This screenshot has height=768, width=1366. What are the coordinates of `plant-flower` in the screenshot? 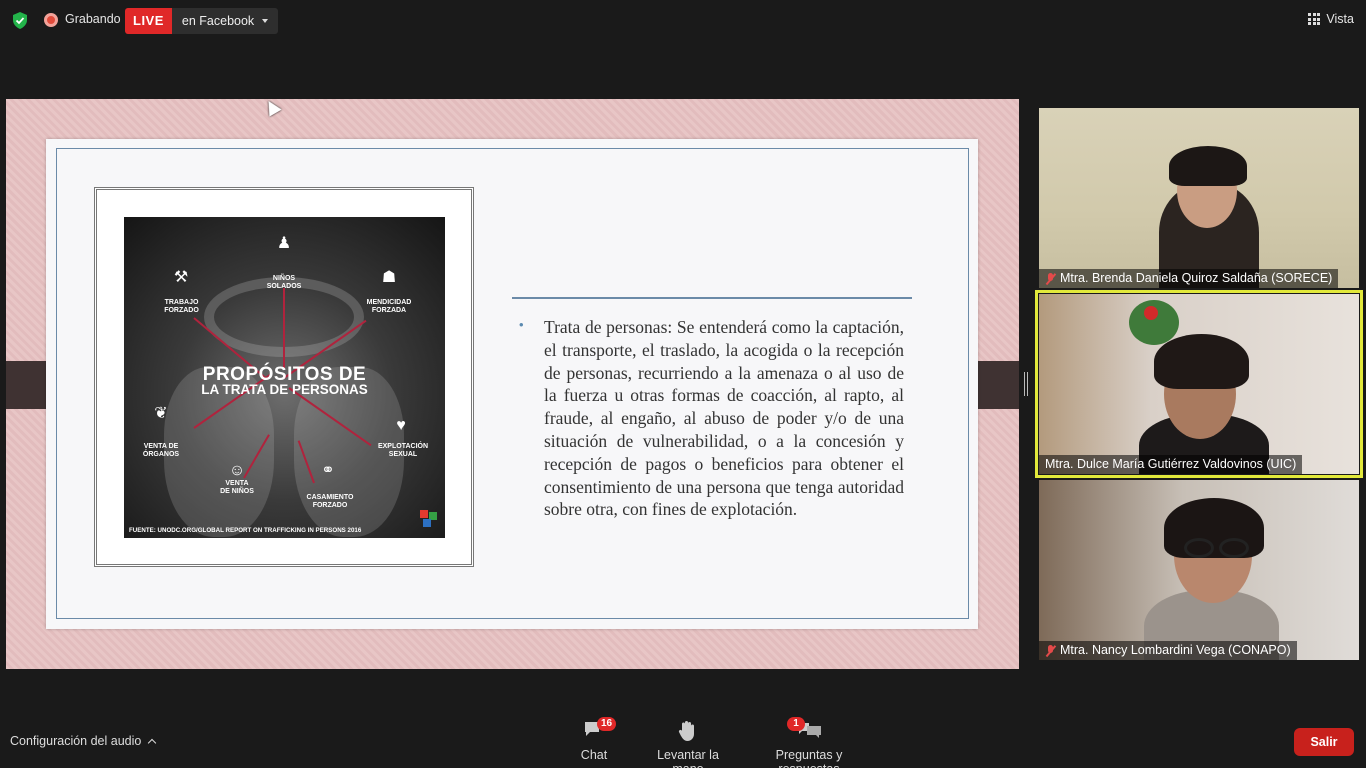 It's located at (1151, 313).